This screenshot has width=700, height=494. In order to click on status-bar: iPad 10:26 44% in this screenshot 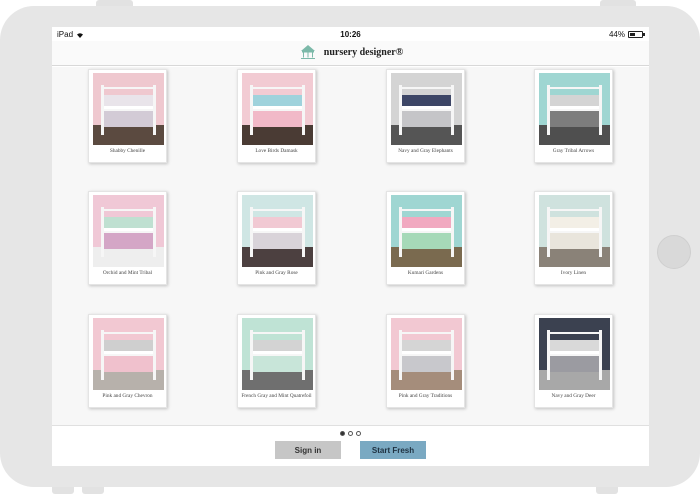, I will do `click(350, 34)`.